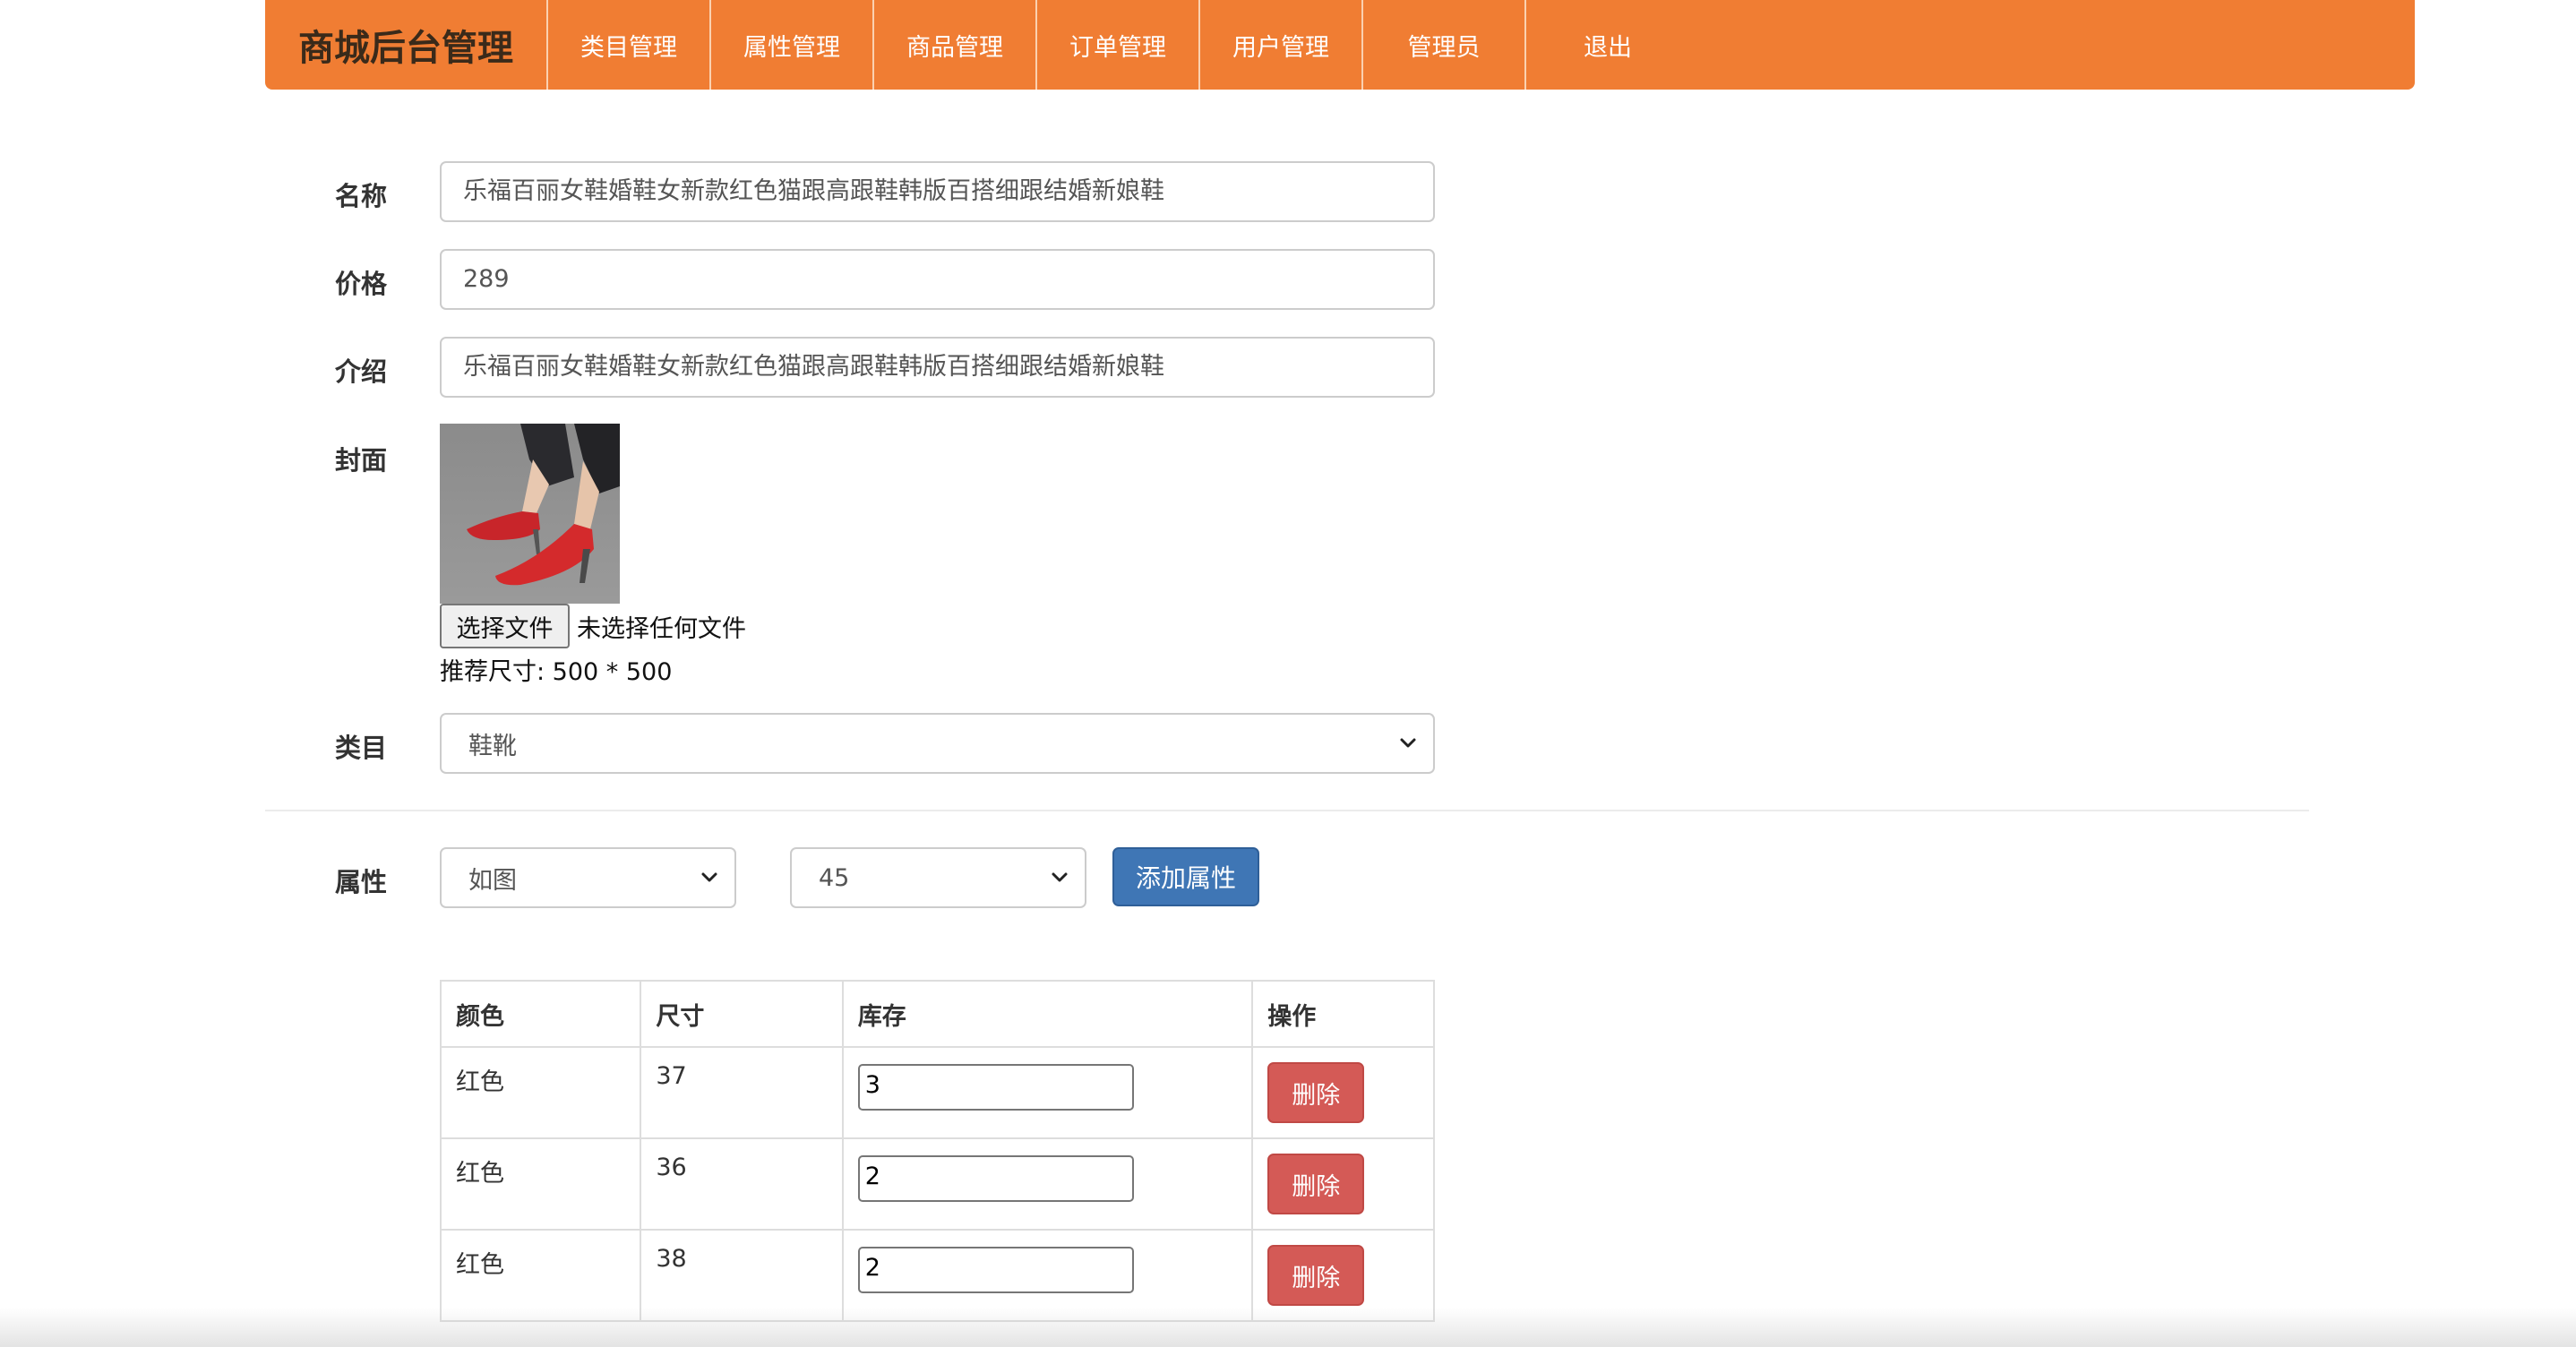 The height and width of the screenshot is (1347, 2576). What do you see at coordinates (792, 45) in the screenshot?
I see `nav-attribute-management: 属性管理` at bounding box center [792, 45].